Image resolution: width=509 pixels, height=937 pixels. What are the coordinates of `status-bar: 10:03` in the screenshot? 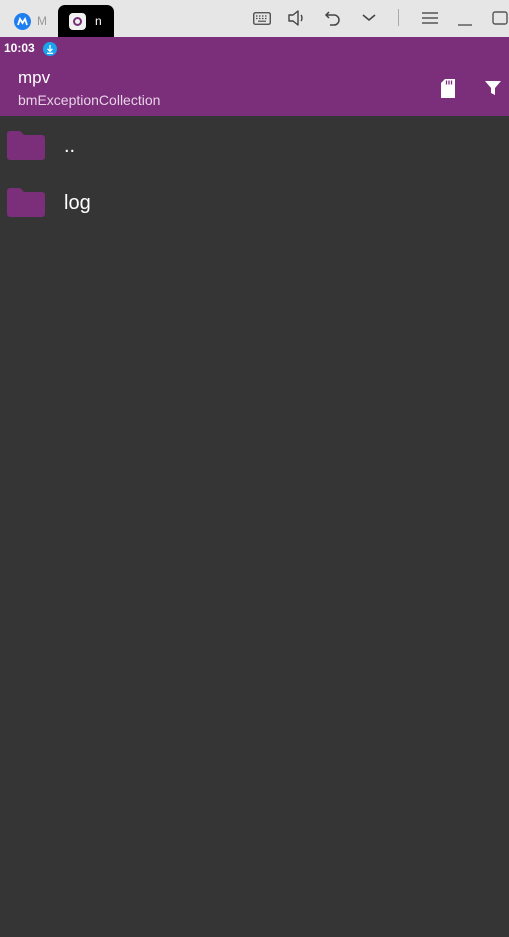 It's located at (254, 48).